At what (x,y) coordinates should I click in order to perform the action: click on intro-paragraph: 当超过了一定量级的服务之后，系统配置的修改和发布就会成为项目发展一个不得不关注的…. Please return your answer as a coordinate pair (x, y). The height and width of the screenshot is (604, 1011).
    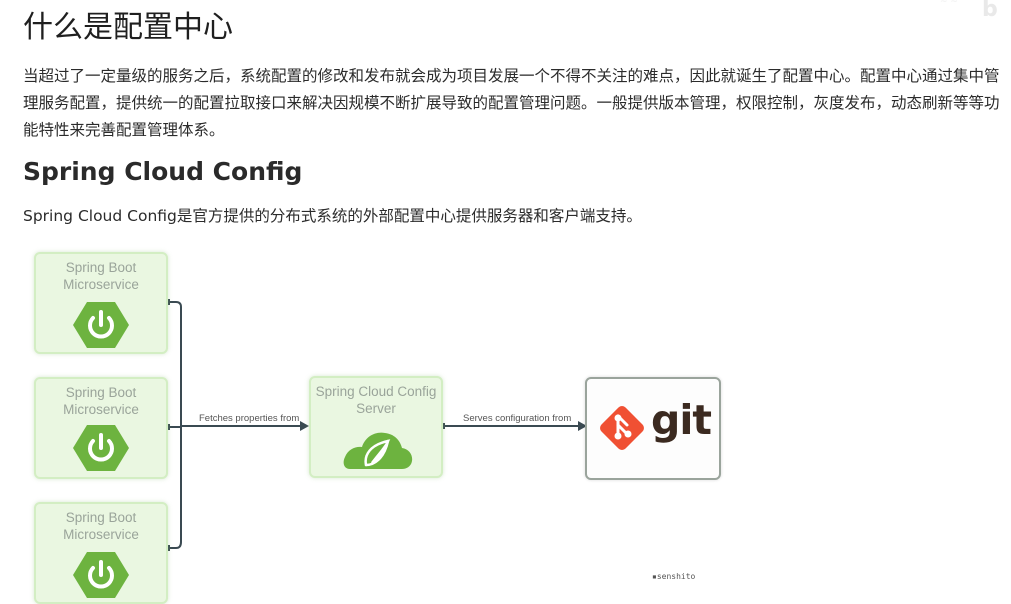
    Looking at the image, I should click on (511, 103).